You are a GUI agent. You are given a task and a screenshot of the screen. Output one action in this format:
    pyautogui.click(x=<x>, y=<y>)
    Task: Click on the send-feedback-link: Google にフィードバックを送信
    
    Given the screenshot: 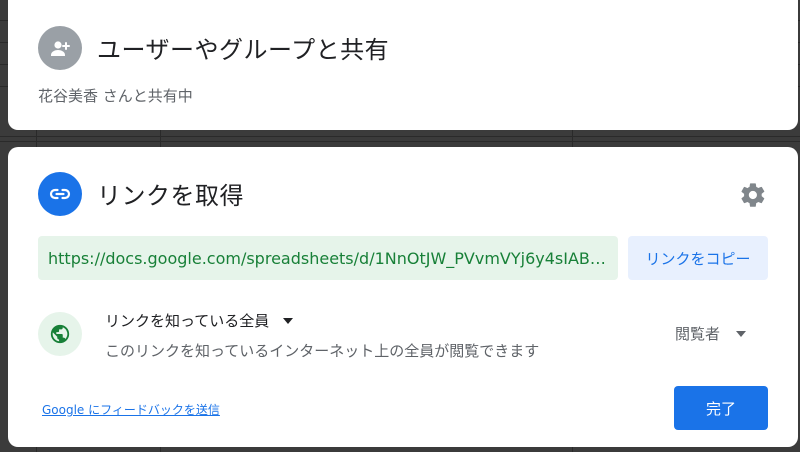 What is the action you would take?
    pyautogui.click(x=131, y=409)
    